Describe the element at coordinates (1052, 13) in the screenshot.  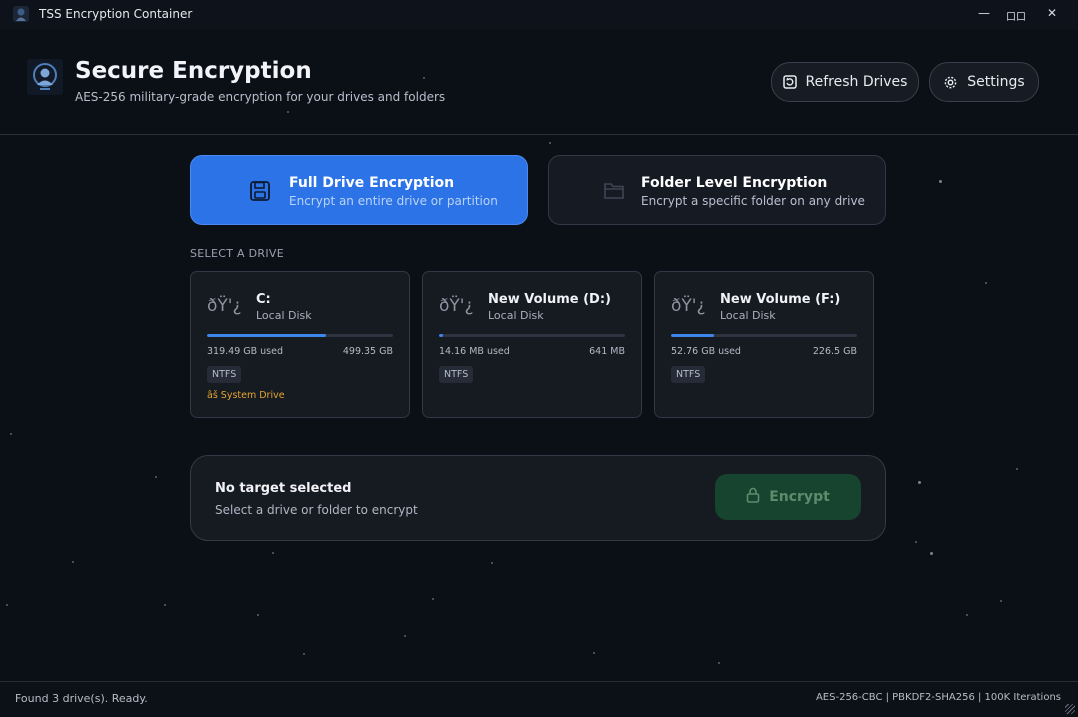
I see `close-button: ✕` at that location.